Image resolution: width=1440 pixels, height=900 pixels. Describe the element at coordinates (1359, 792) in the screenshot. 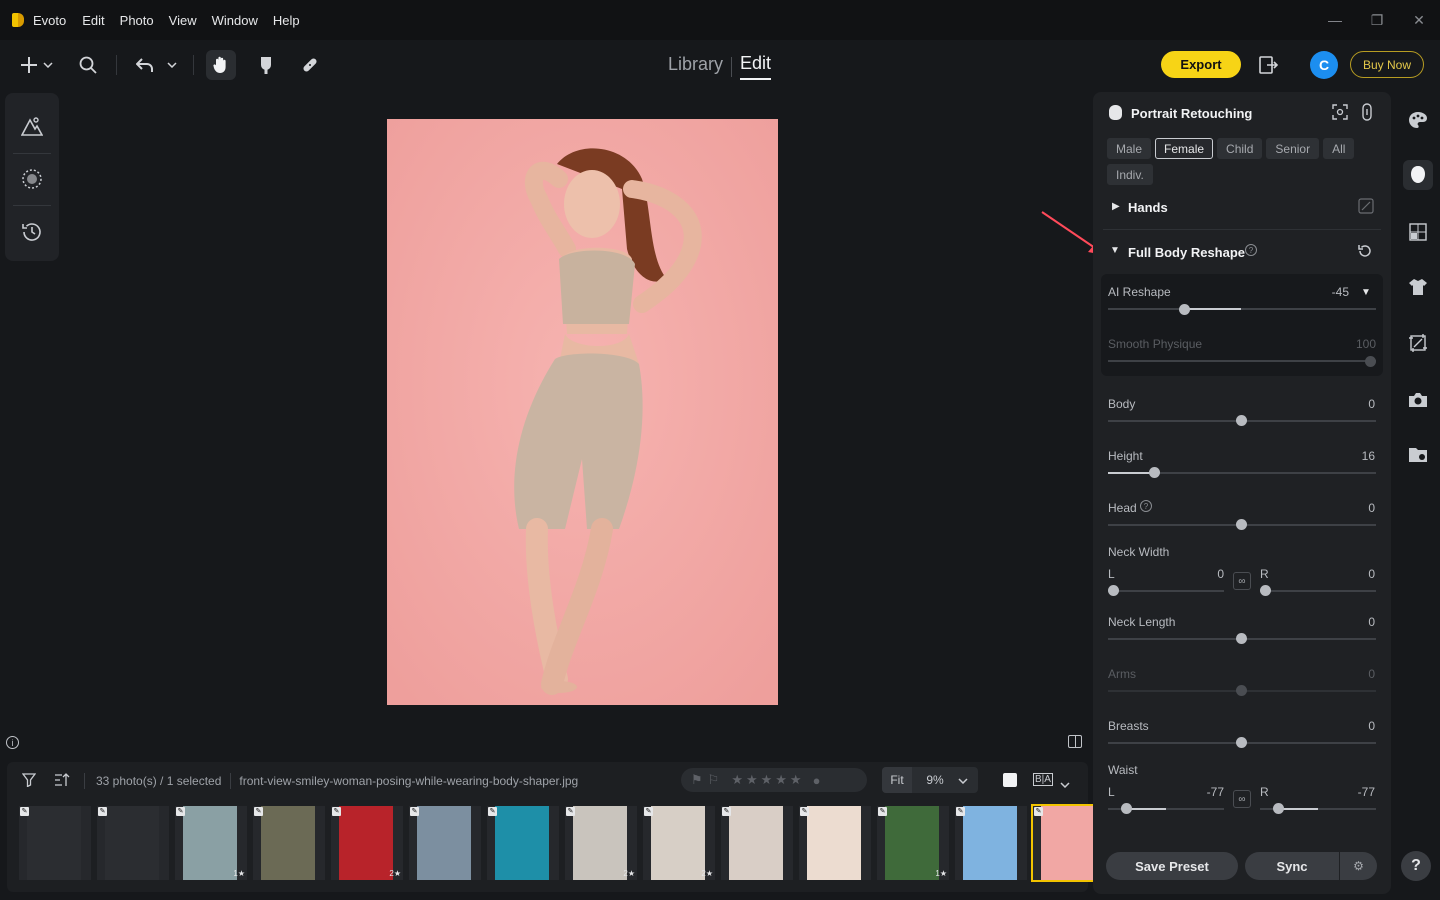

I see `waist-r-value: -77` at that location.